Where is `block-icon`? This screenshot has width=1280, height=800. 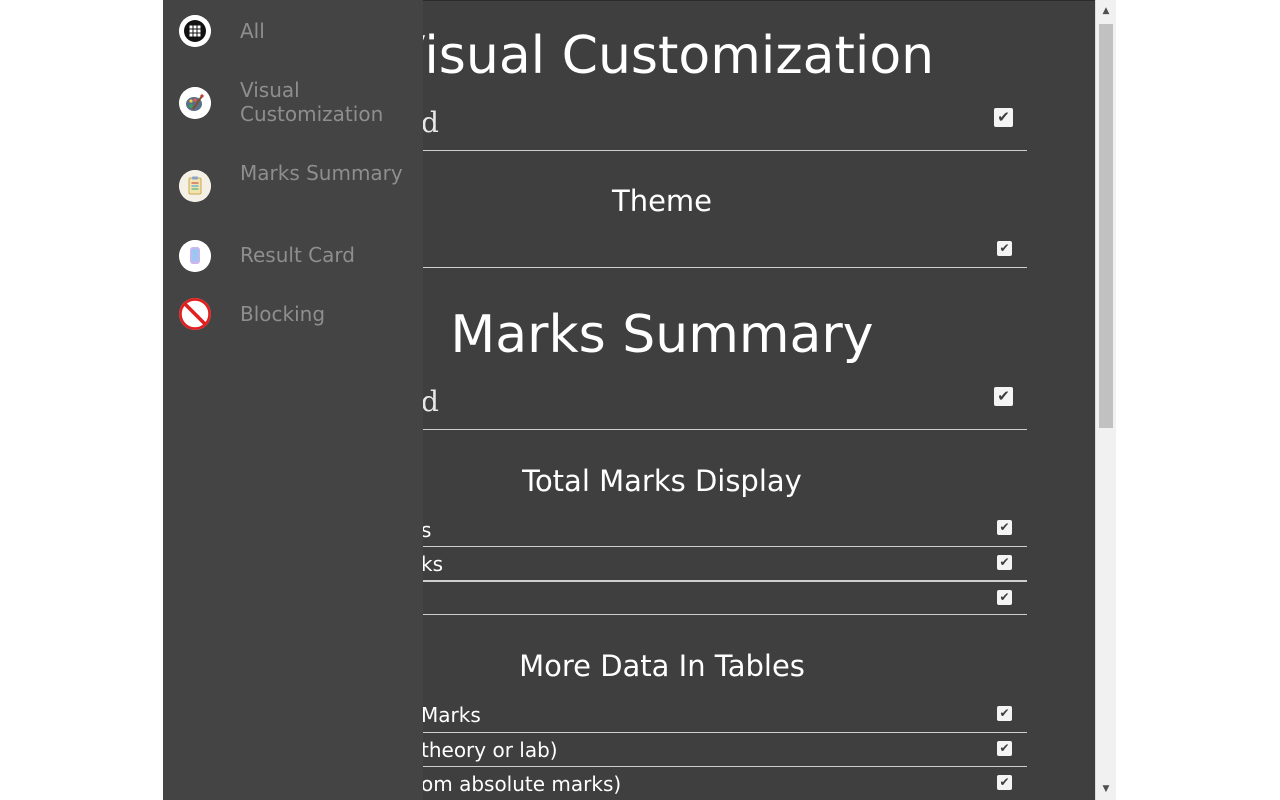
block-icon is located at coordinates (195, 314).